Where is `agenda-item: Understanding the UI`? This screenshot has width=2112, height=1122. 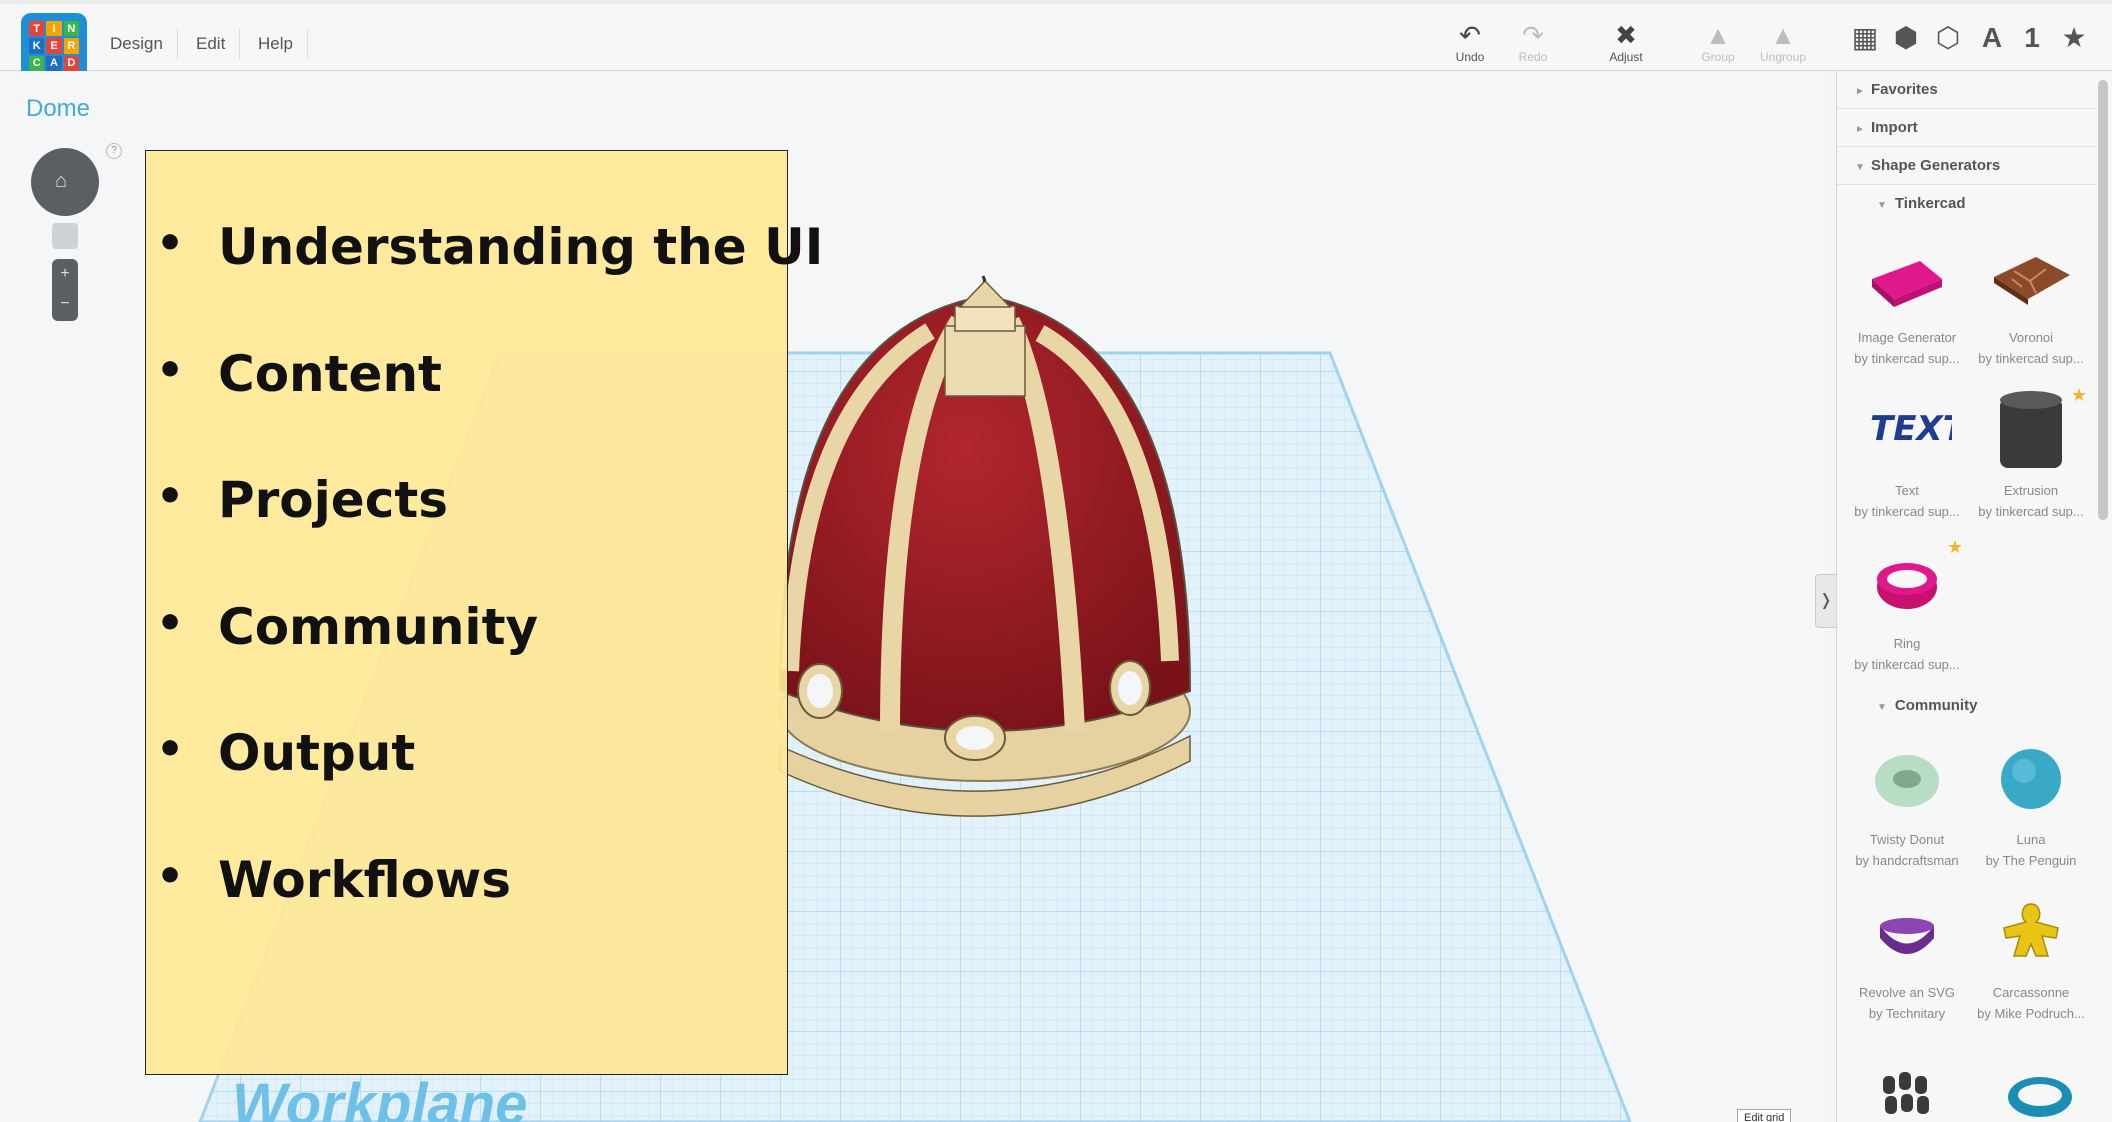
agenda-item: Understanding the UI is located at coordinates (489, 247).